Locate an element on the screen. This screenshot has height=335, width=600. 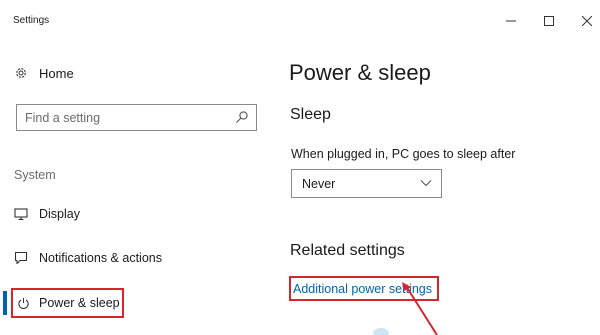
close-button is located at coordinates (587, 21).